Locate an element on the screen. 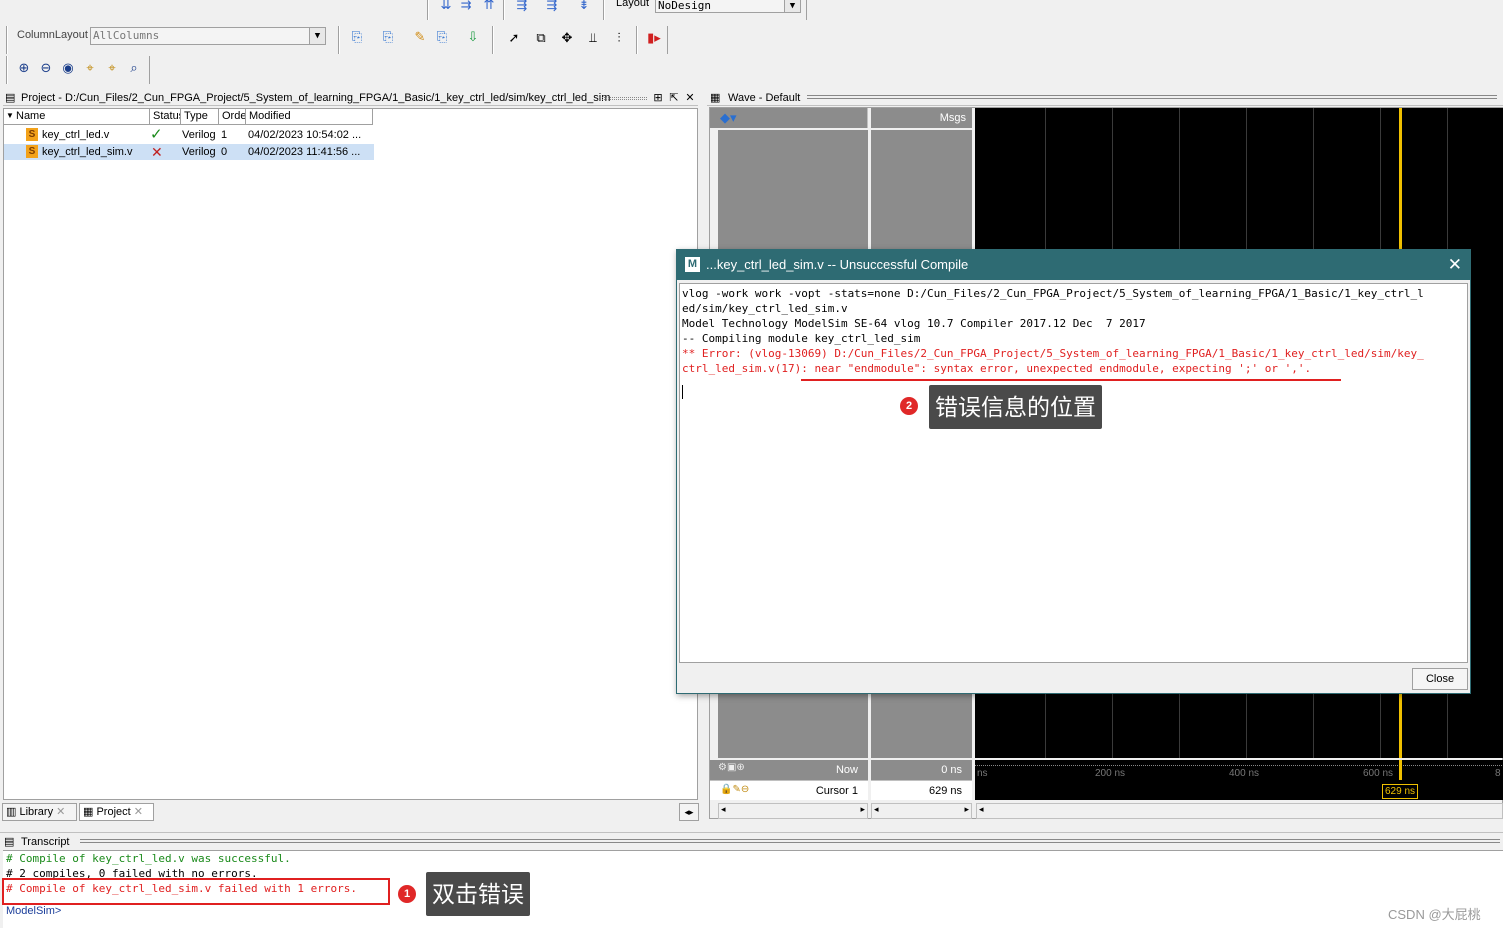  column-header-name: Name is located at coordinates (77, 117).